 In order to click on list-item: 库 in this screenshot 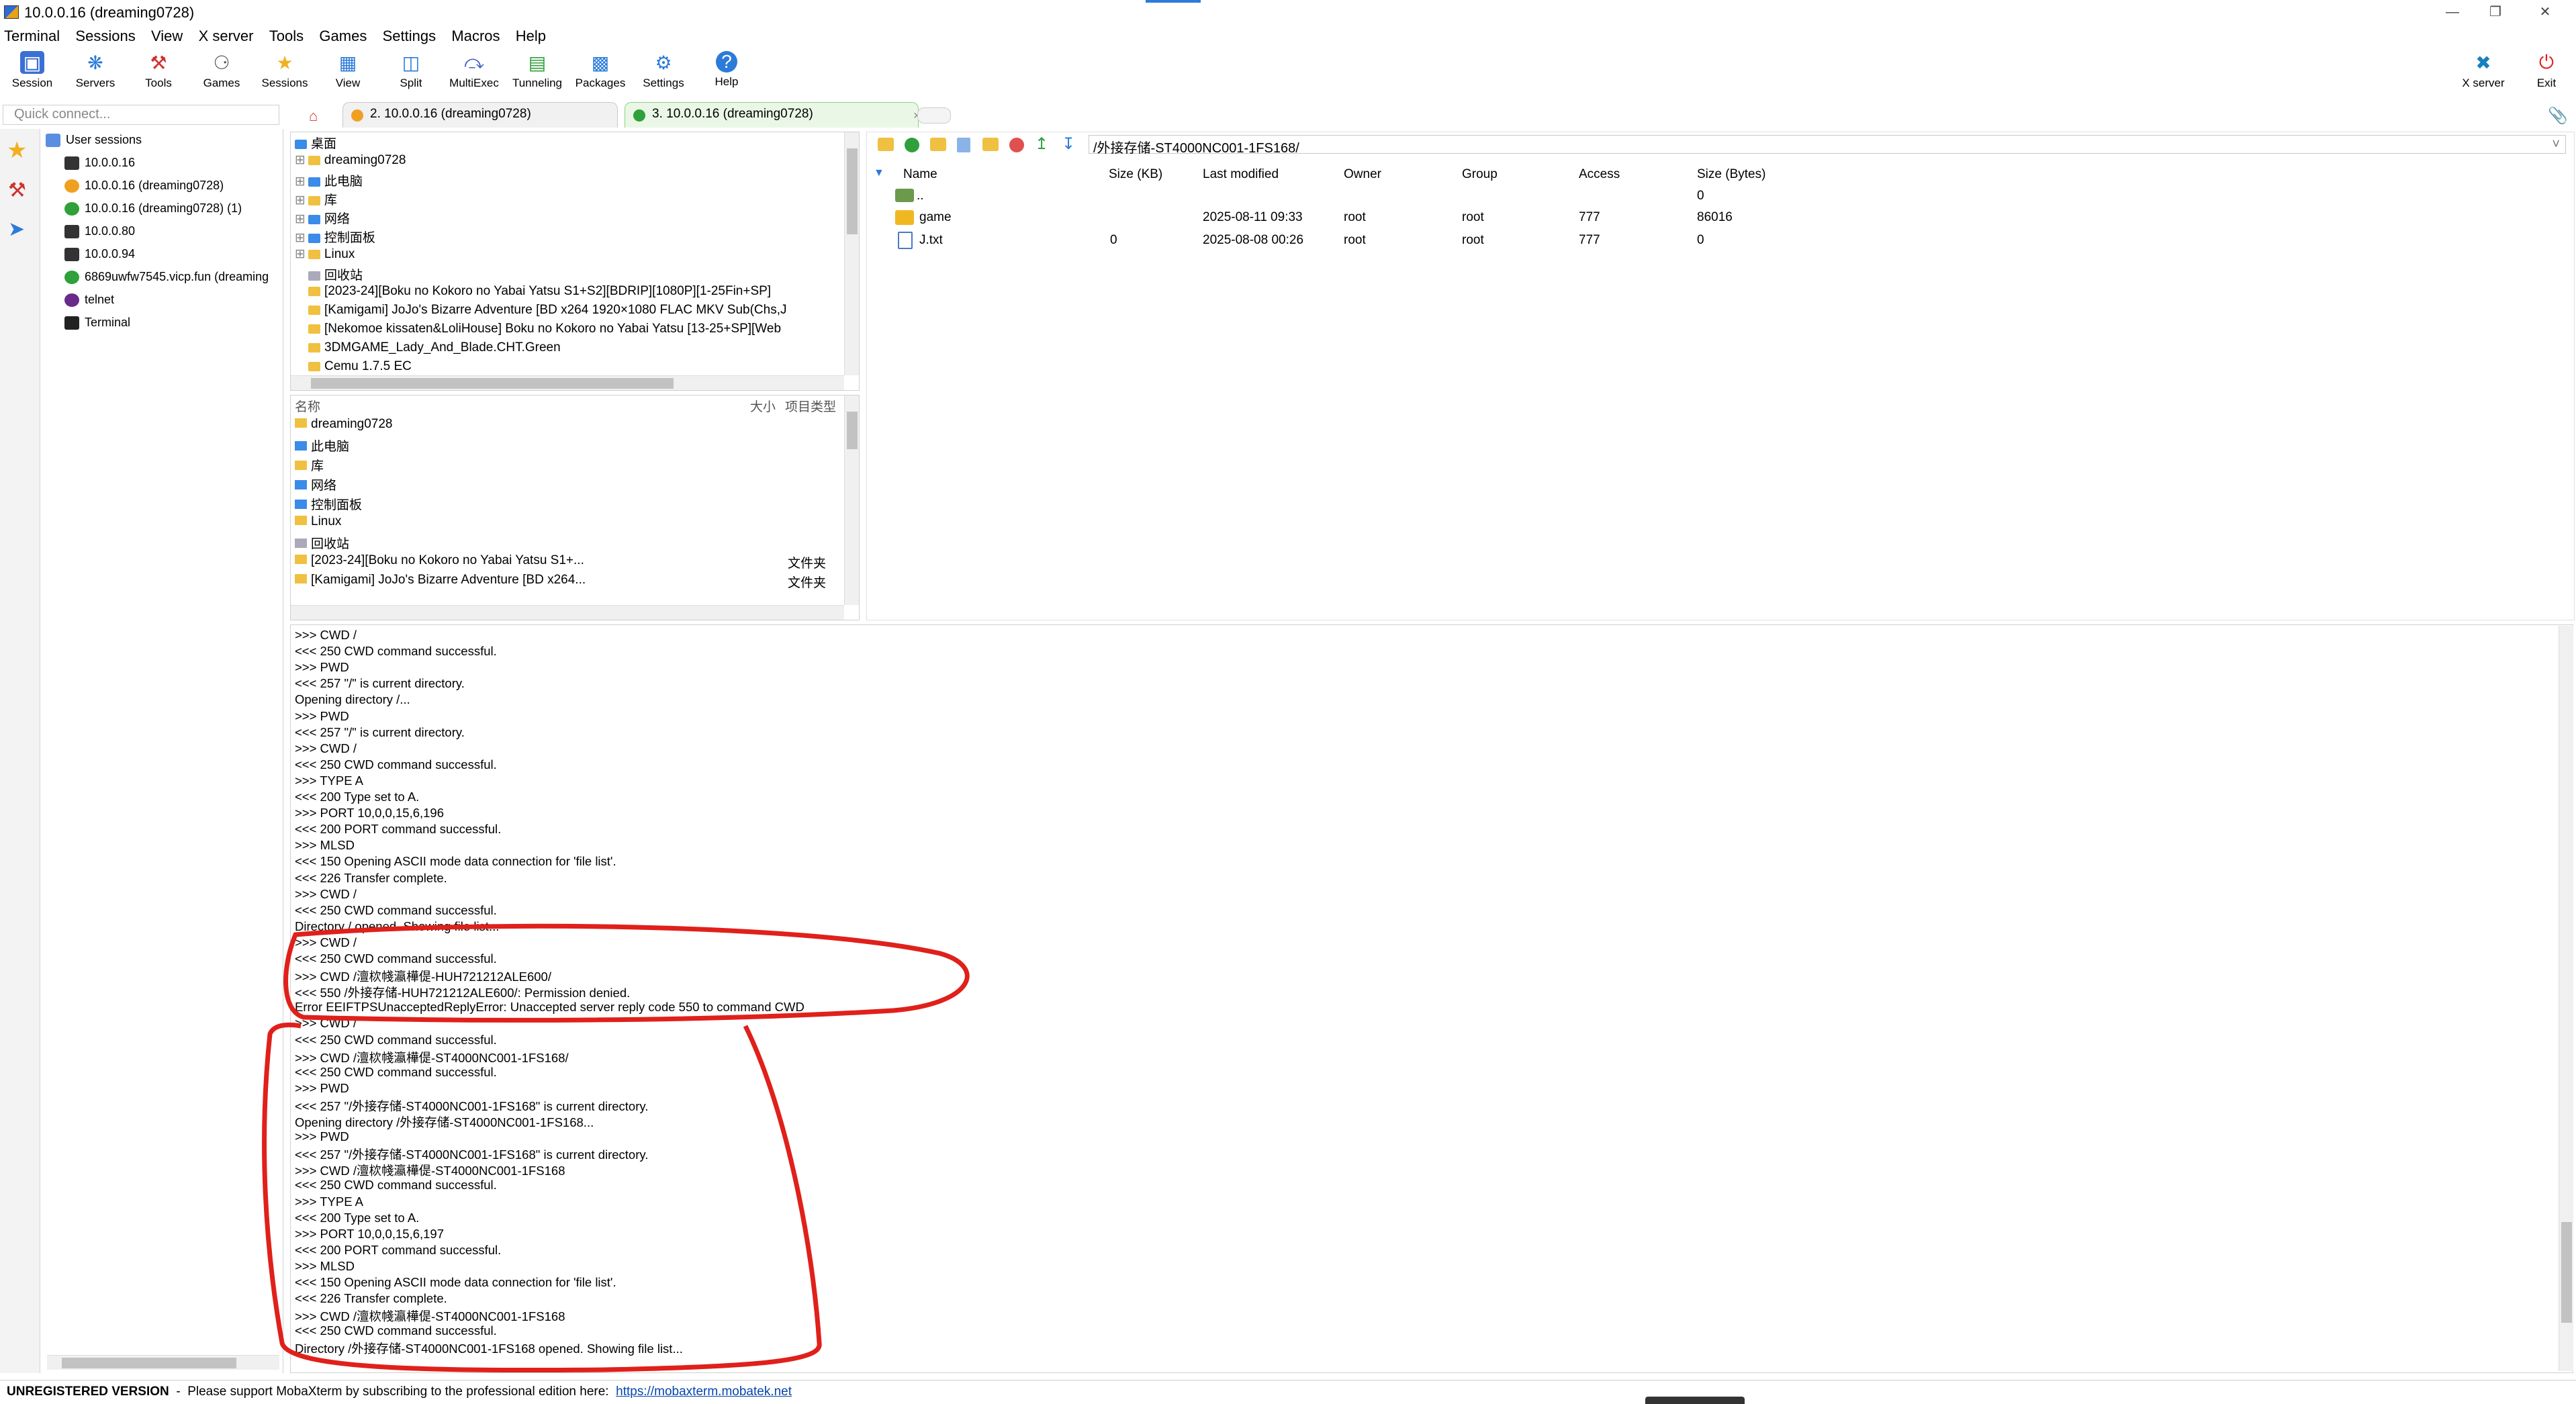, I will do `click(309, 465)`.